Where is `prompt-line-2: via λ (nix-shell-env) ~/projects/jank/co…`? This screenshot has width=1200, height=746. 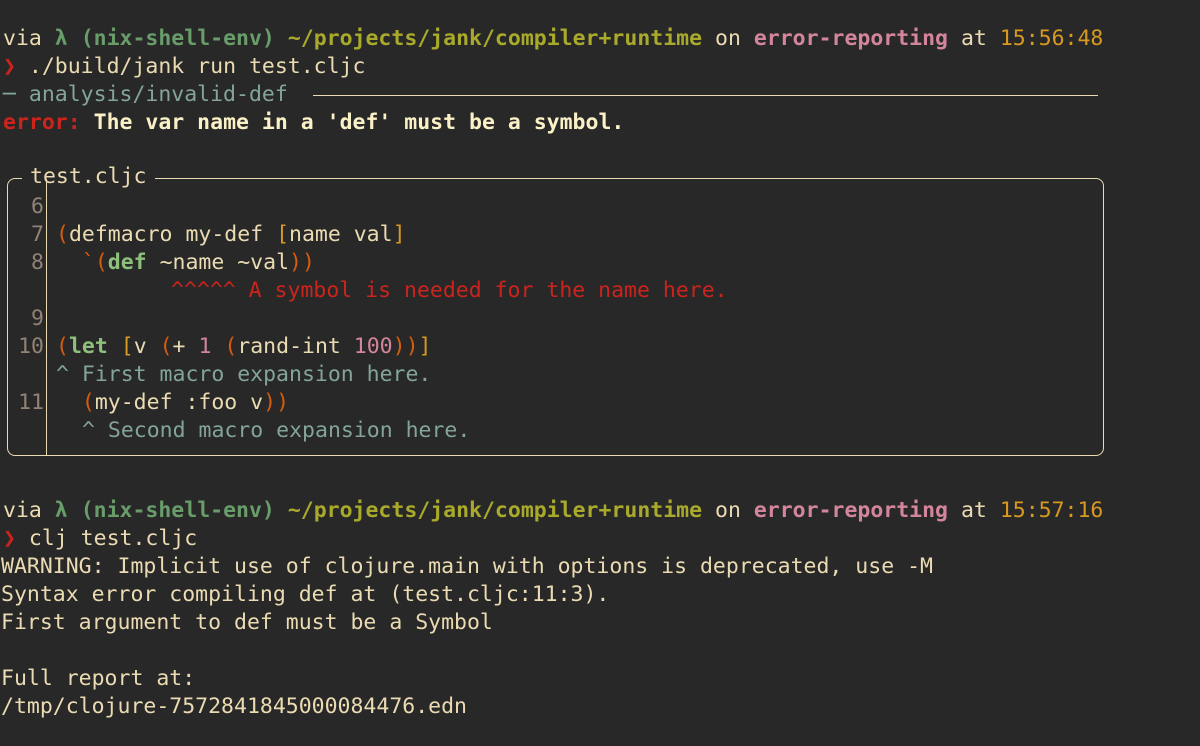 prompt-line-2: via λ (nix-shell-env) ~/projects/jank/co… is located at coordinates (553, 511).